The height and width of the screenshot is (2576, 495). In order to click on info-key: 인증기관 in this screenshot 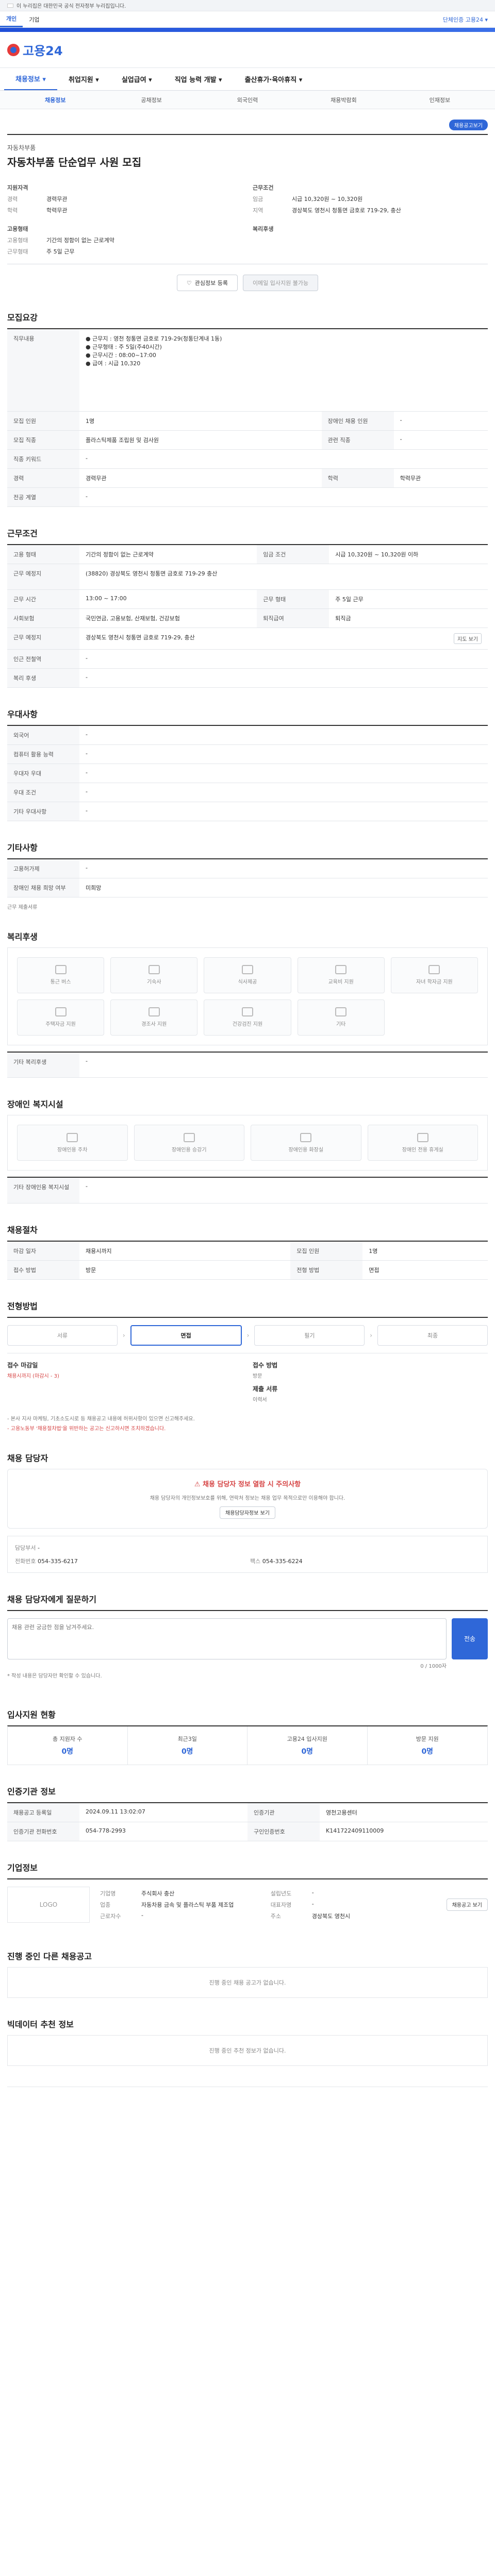, I will do `click(284, 1812)`.